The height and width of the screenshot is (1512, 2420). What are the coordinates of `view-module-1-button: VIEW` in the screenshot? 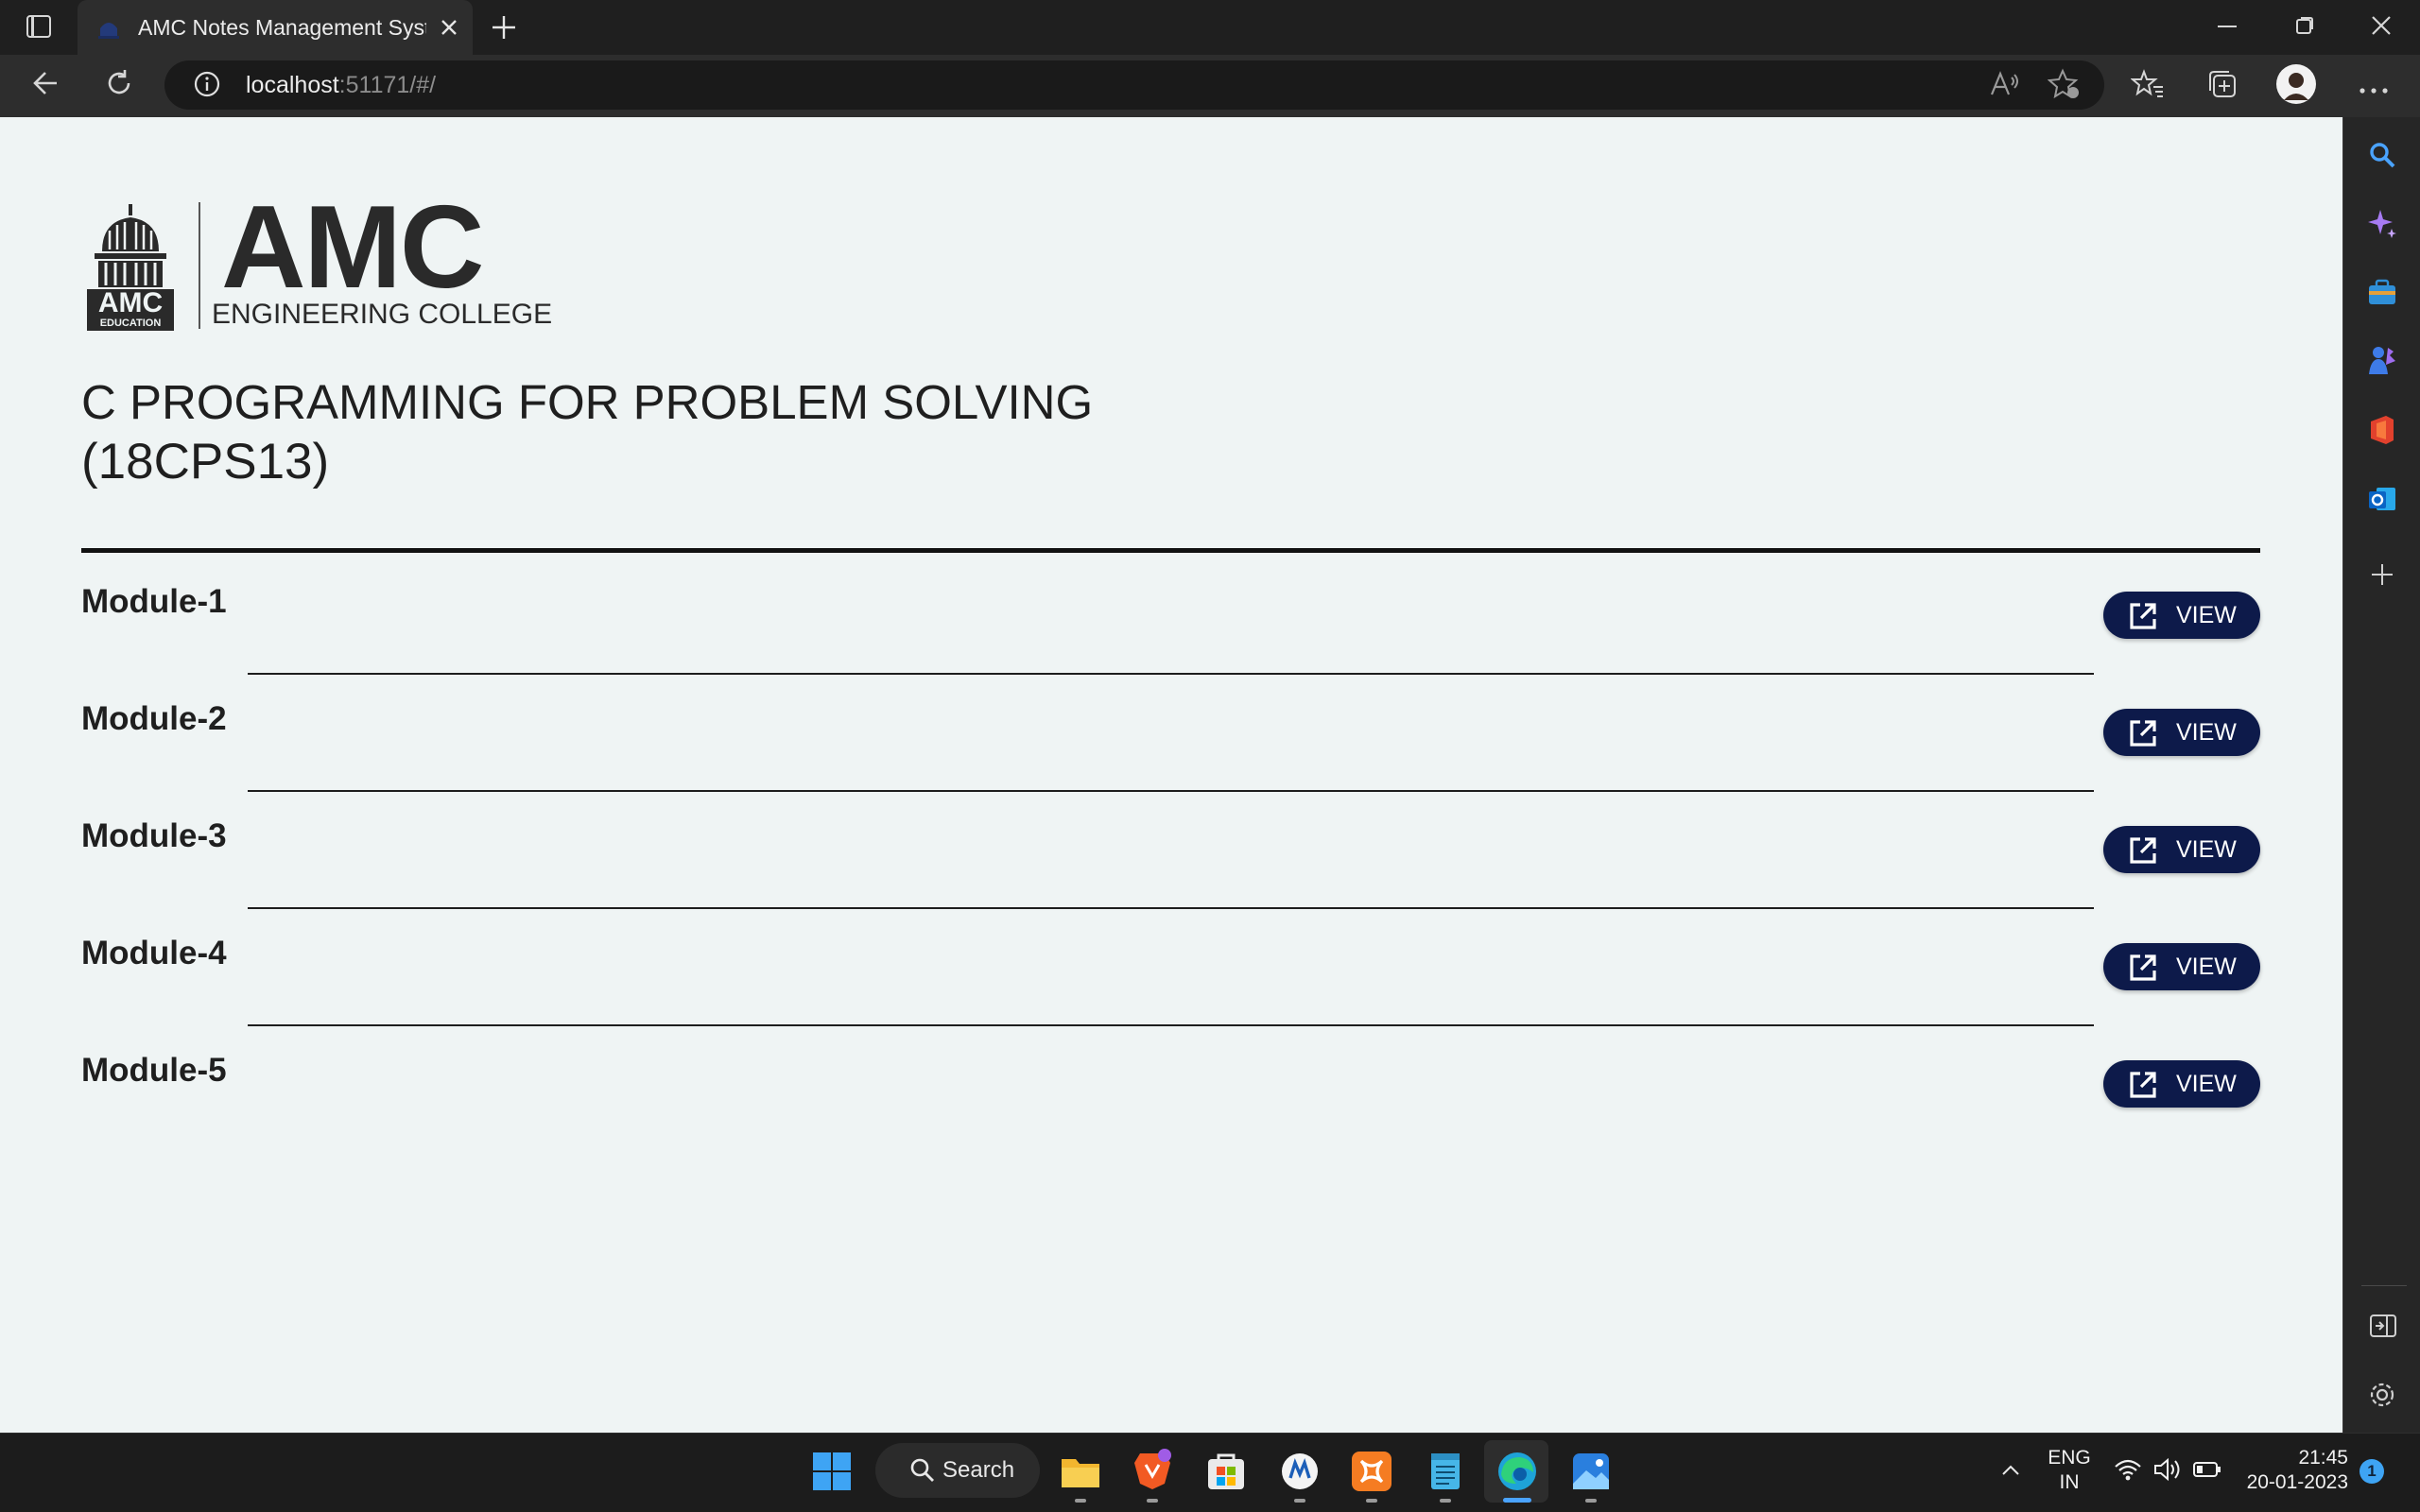 It's located at (2181, 615).